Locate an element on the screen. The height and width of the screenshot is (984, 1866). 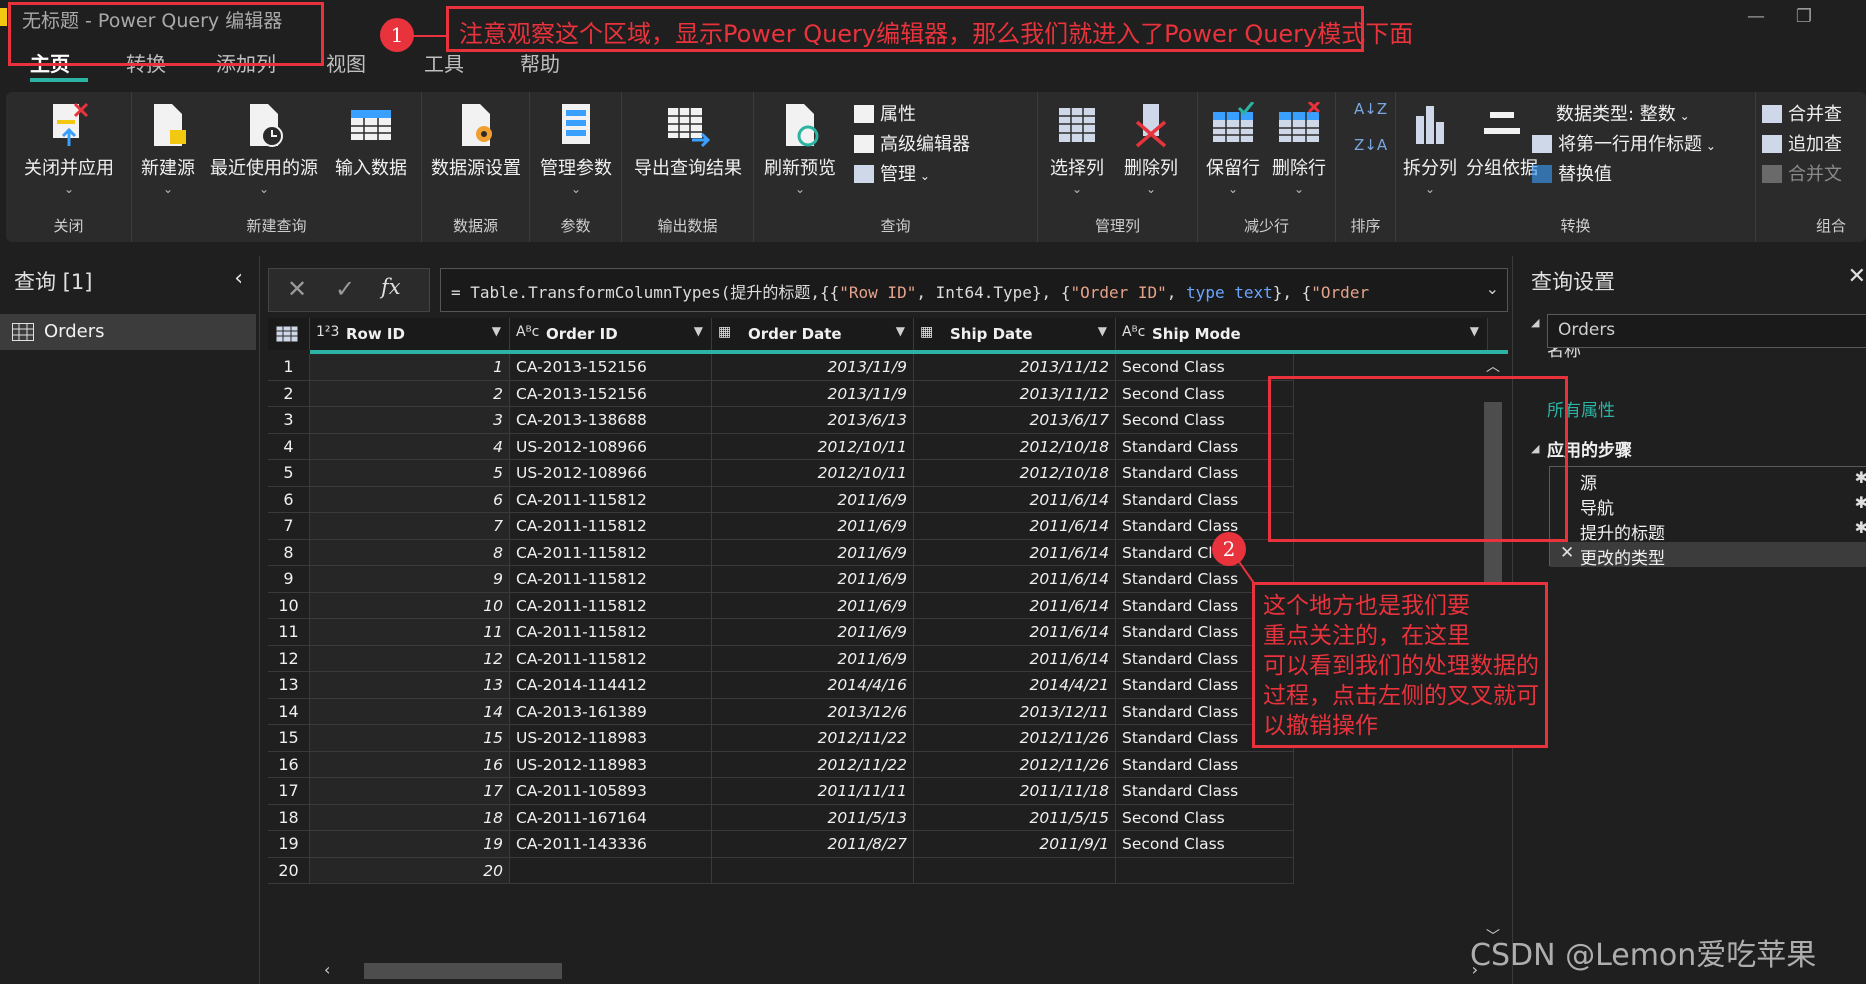
close-icon: ✕ is located at coordinates (1857, 276).